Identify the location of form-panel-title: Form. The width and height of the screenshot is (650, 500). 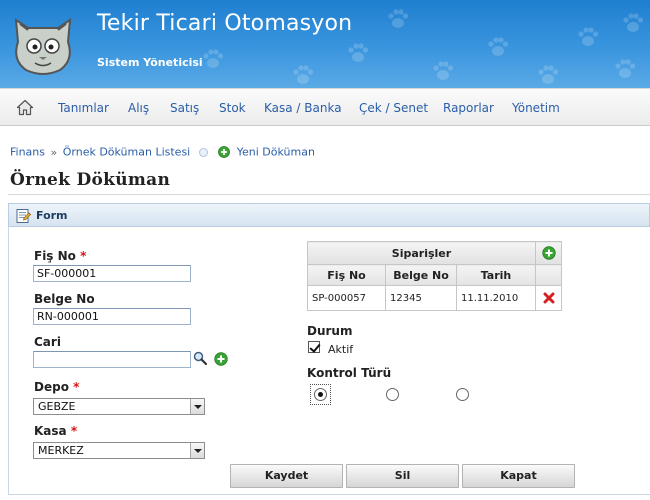
(52, 215).